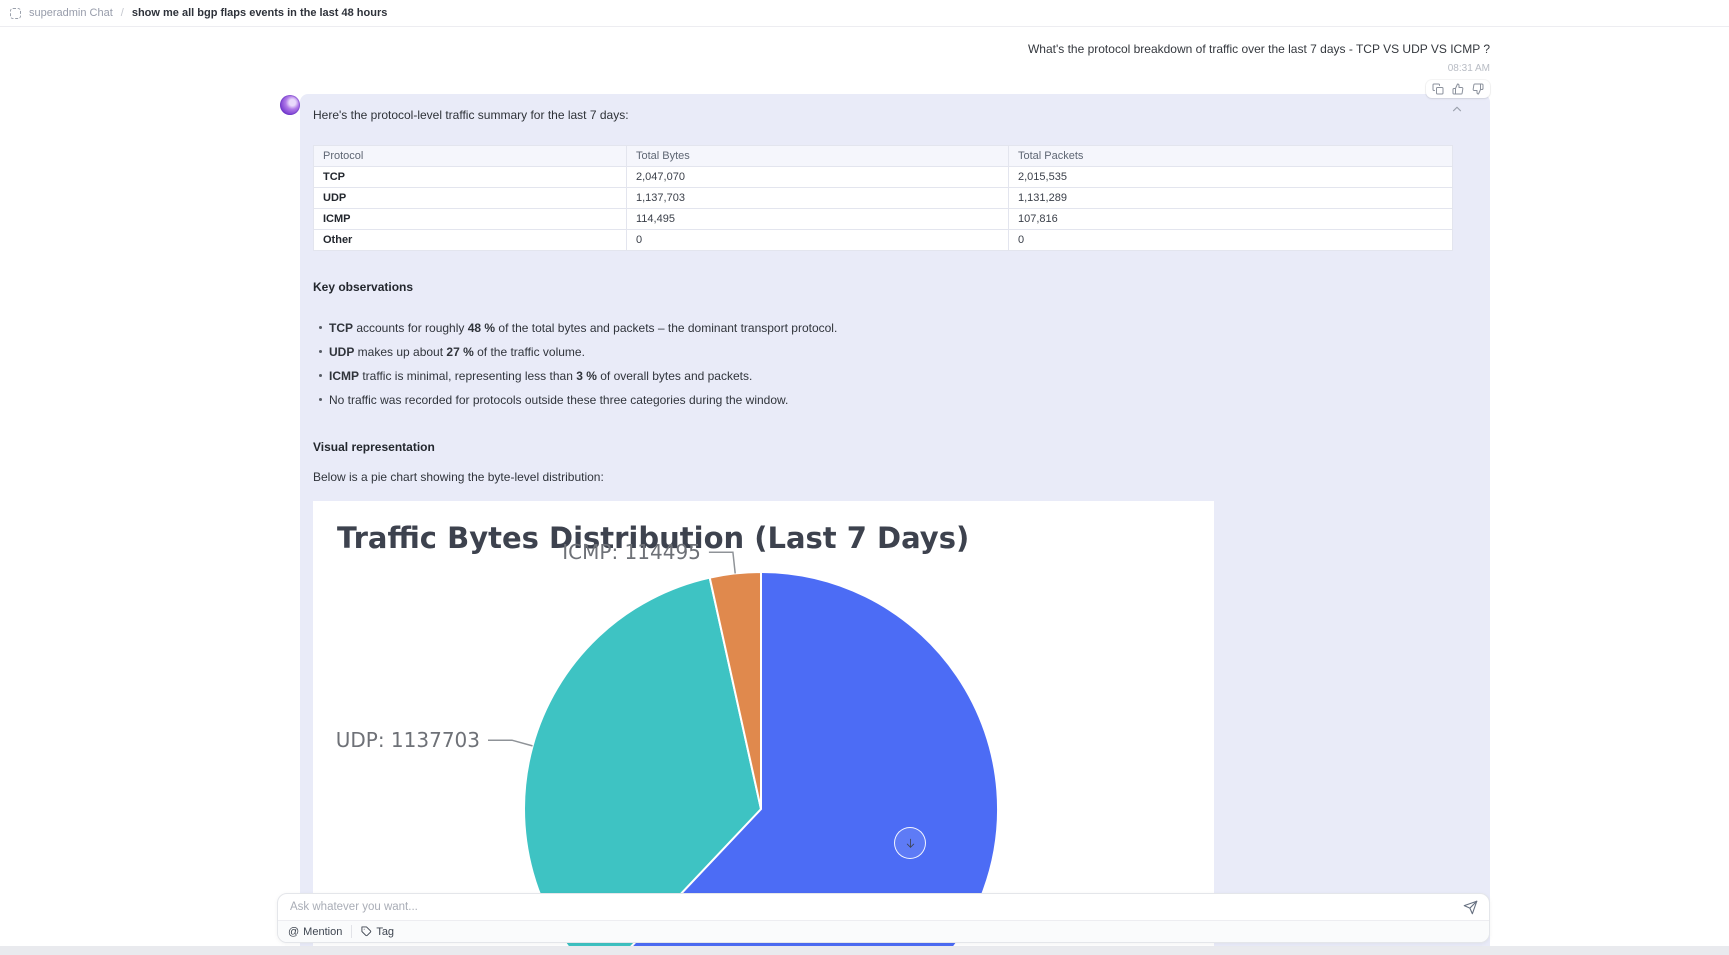 Image resolution: width=1729 pixels, height=955 pixels. What do you see at coordinates (470, 177) in the screenshot?
I see `cell-protocol-name: TCP` at bounding box center [470, 177].